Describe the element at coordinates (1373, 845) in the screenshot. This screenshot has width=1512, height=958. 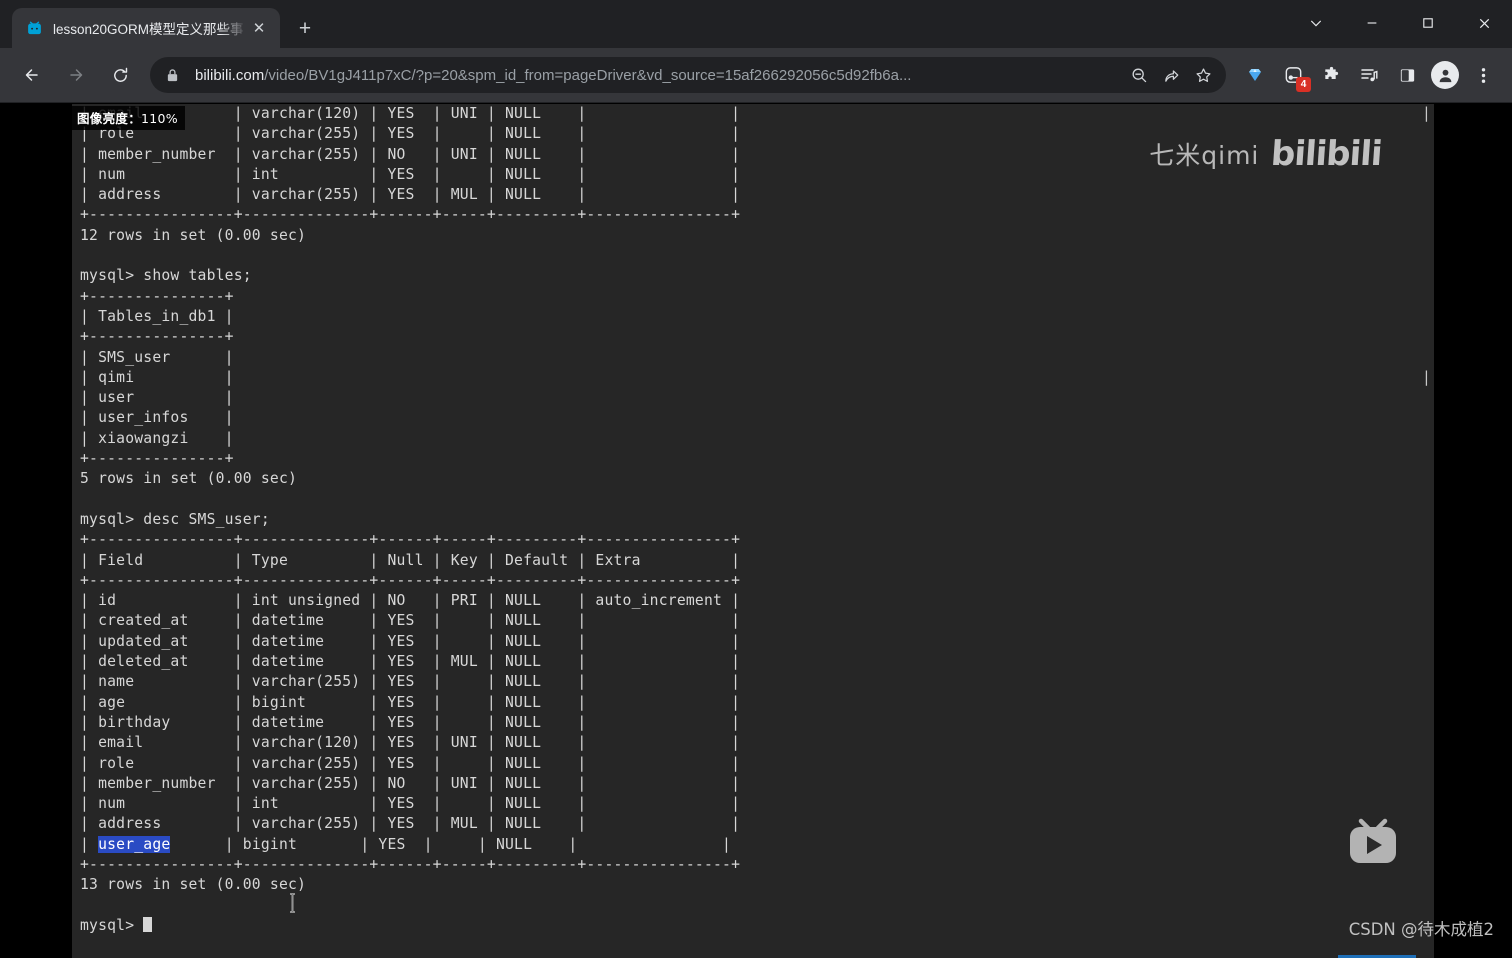
I see `bilibili-tv-play-icon` at that location.